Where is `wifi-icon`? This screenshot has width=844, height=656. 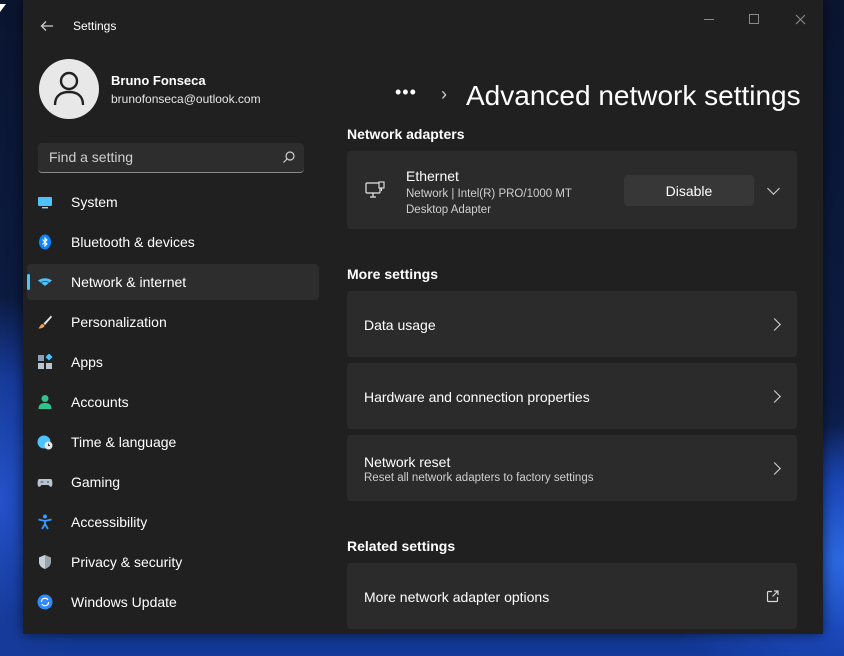
wifi-icon is located at coordinates (45, 282).